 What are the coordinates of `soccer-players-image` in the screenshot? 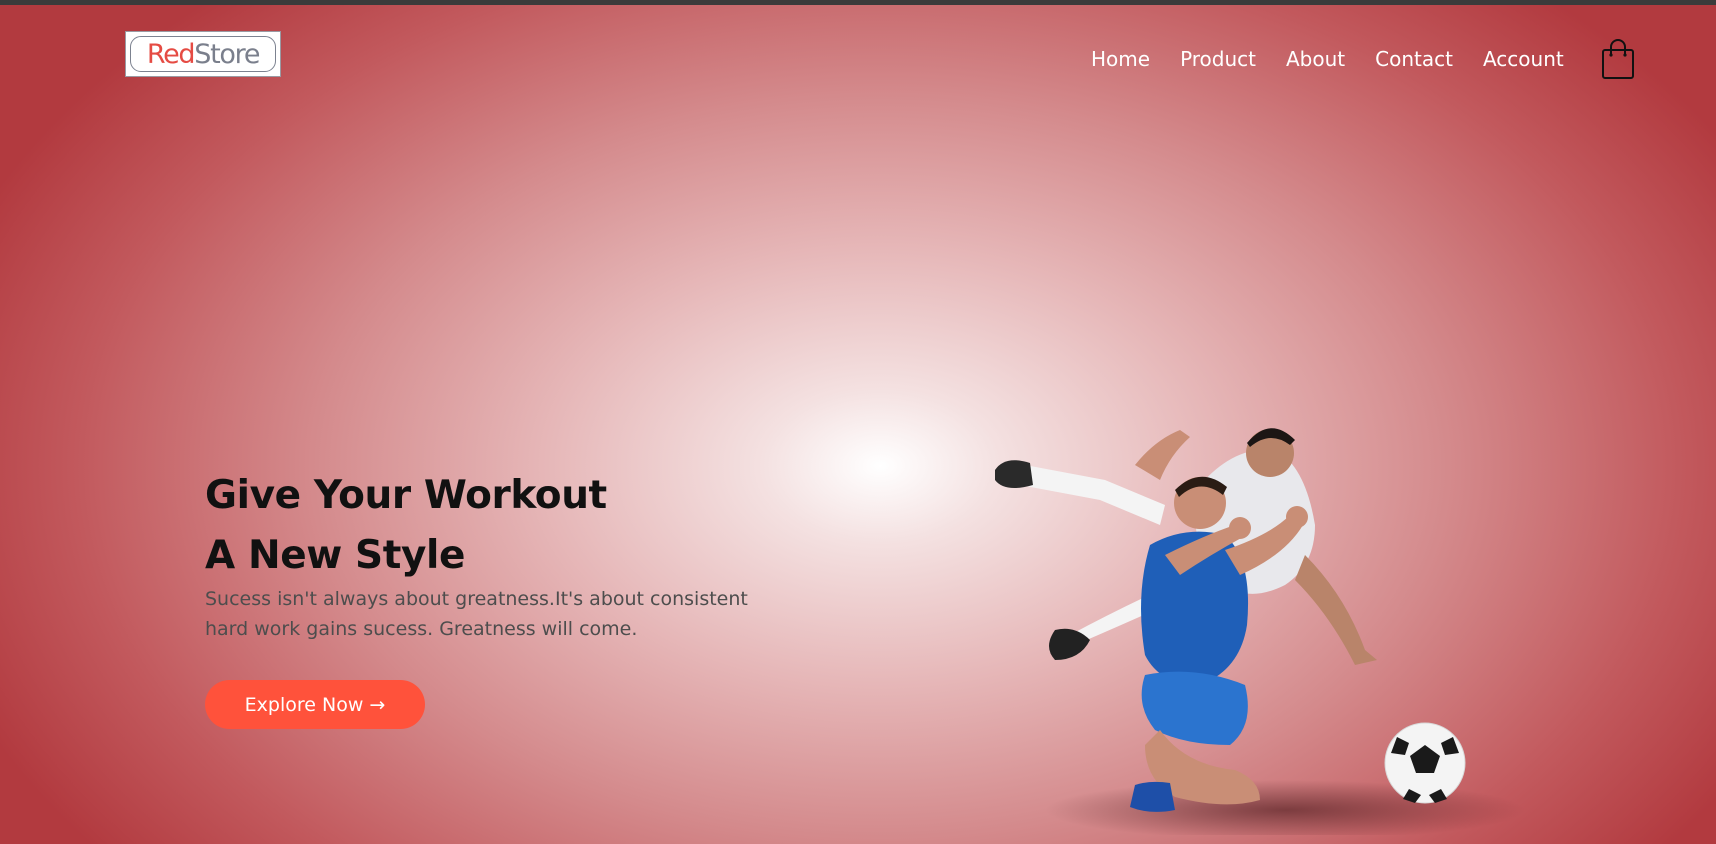 It's located at (1260, 631).